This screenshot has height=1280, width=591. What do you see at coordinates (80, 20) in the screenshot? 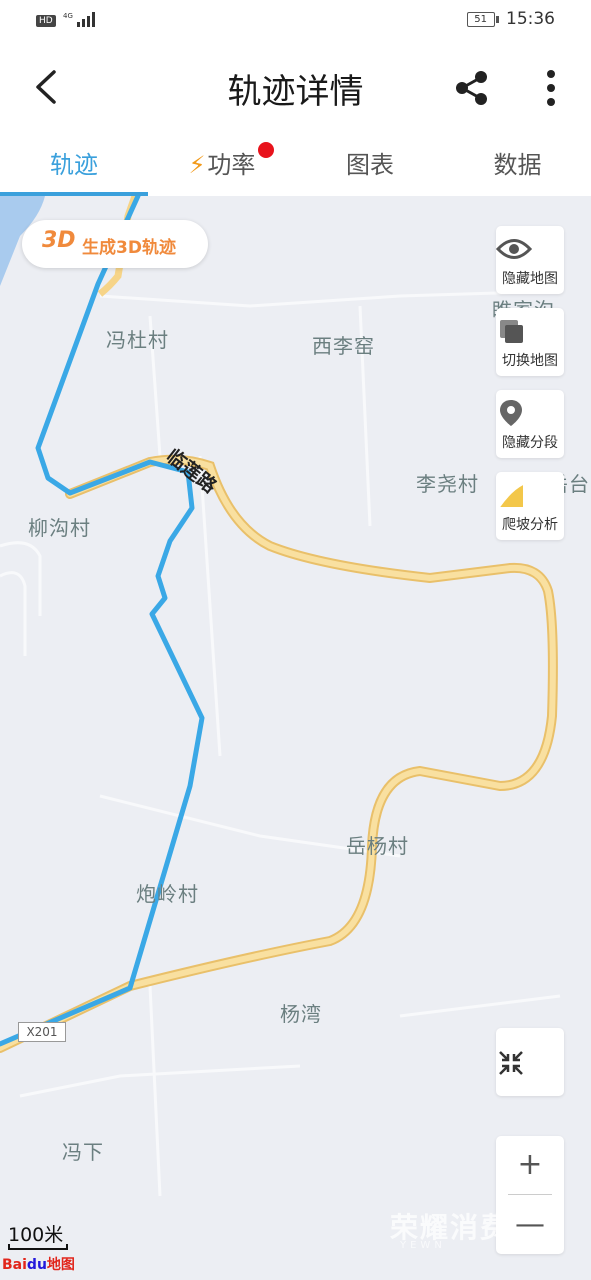
I see `signal-icon: 4G` at bounding box center [80, 20].